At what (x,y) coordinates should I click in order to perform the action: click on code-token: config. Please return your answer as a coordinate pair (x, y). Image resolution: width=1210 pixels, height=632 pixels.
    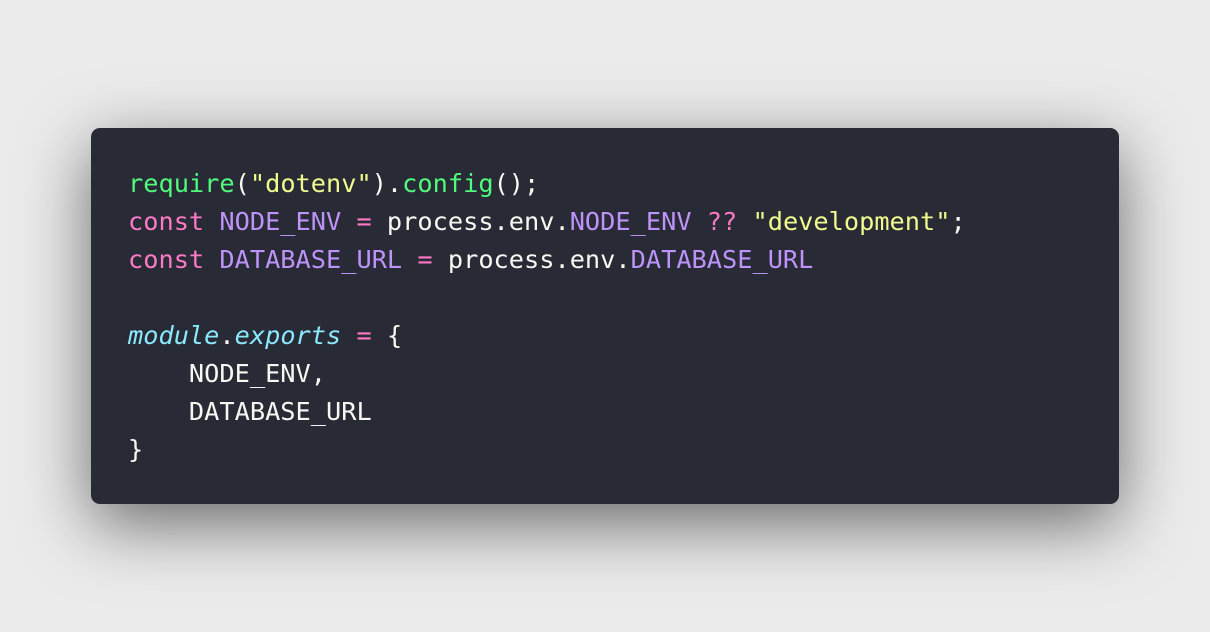
    Looking at the image, I should click on (448, 183).